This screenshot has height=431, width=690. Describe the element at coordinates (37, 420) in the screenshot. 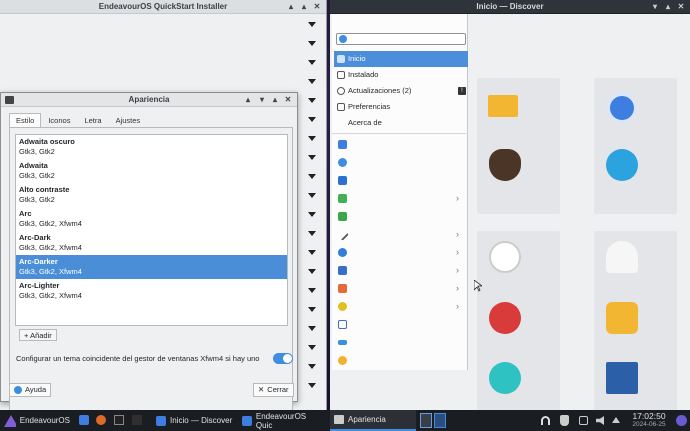

I see `start-menu-button: EndeavourOS` at that location.